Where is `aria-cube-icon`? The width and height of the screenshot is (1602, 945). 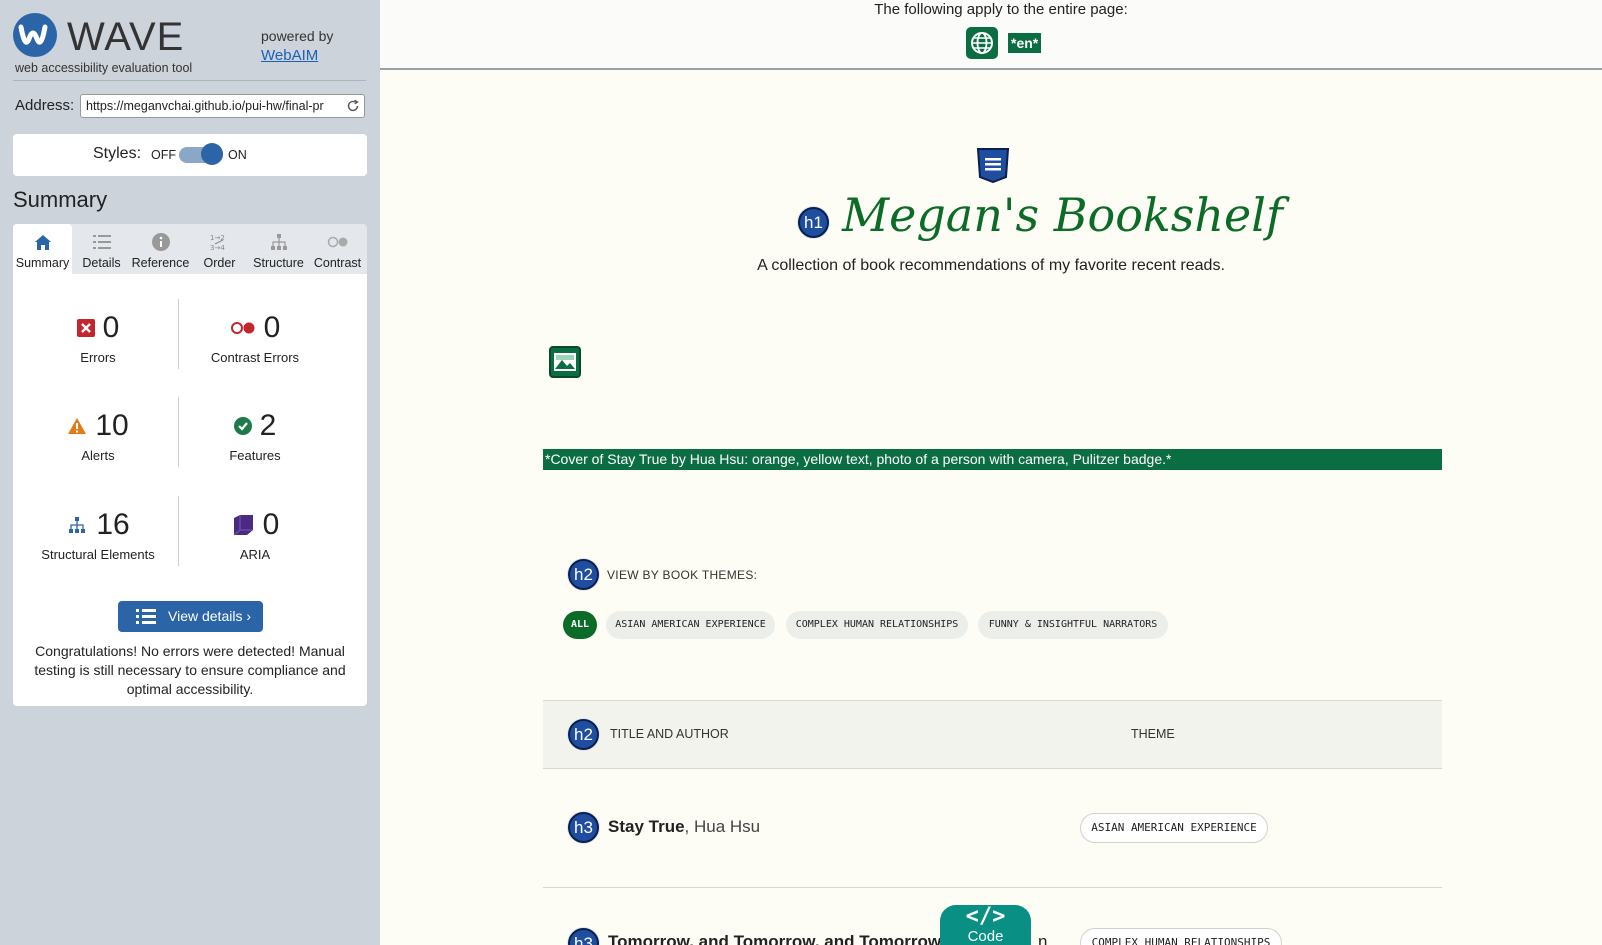 aria-cube-icon is located at coordinates (243, 525).